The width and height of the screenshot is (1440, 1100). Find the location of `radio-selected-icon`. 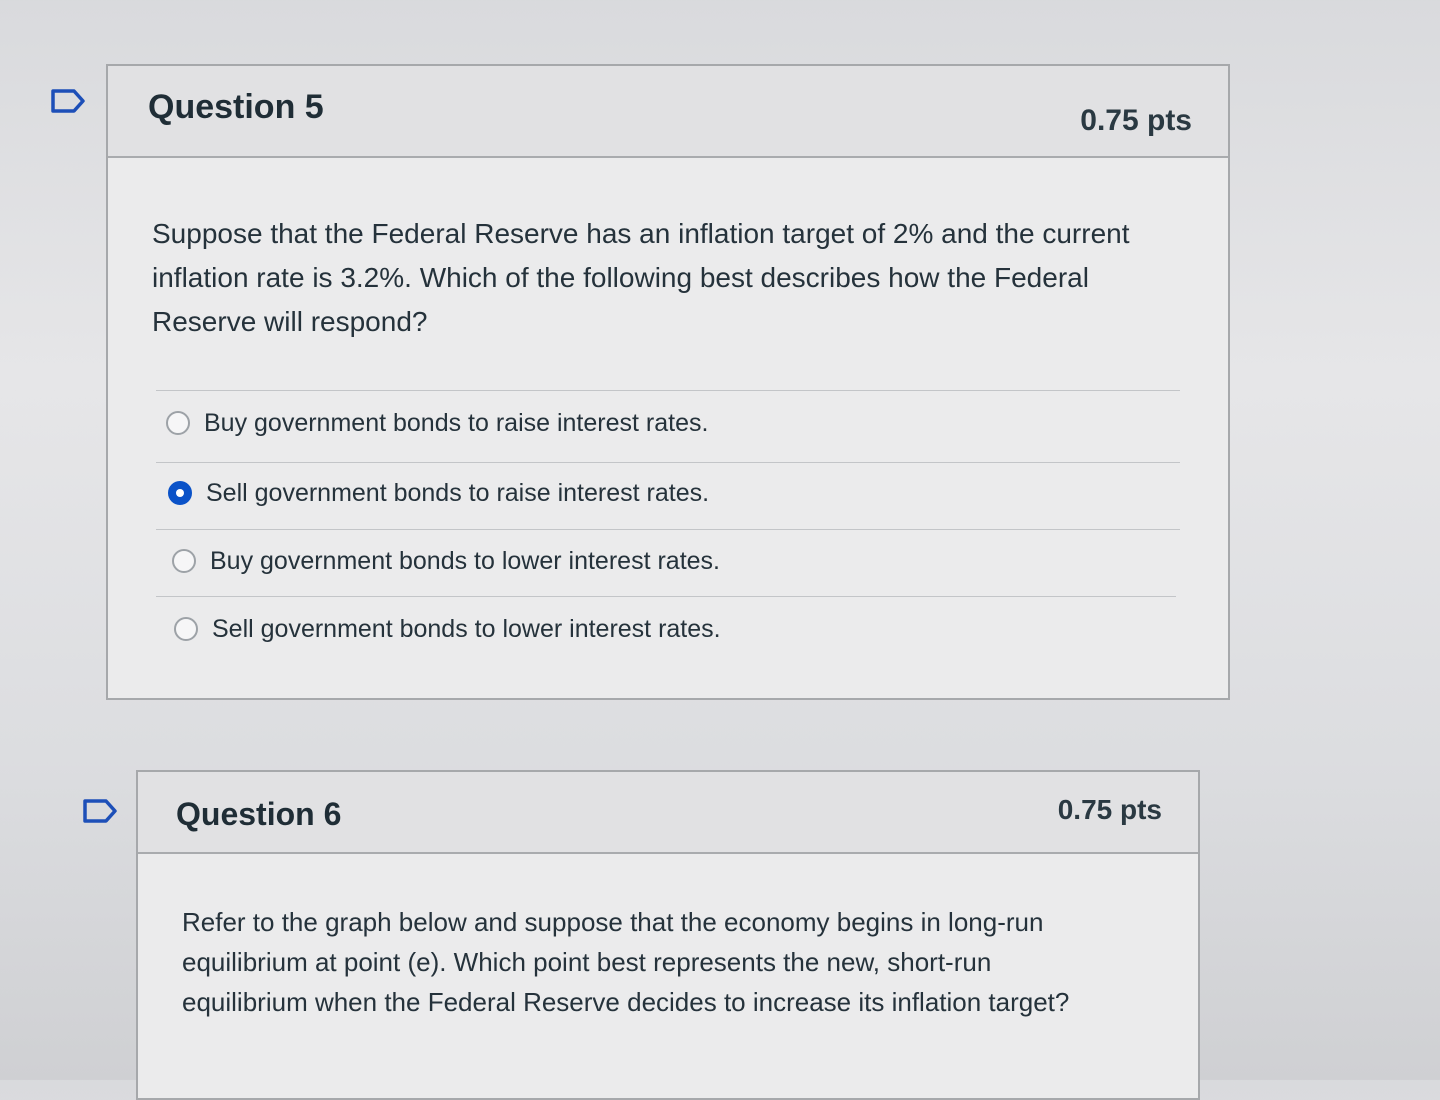

radio-selected-icon is located at coordinates (180, 493).